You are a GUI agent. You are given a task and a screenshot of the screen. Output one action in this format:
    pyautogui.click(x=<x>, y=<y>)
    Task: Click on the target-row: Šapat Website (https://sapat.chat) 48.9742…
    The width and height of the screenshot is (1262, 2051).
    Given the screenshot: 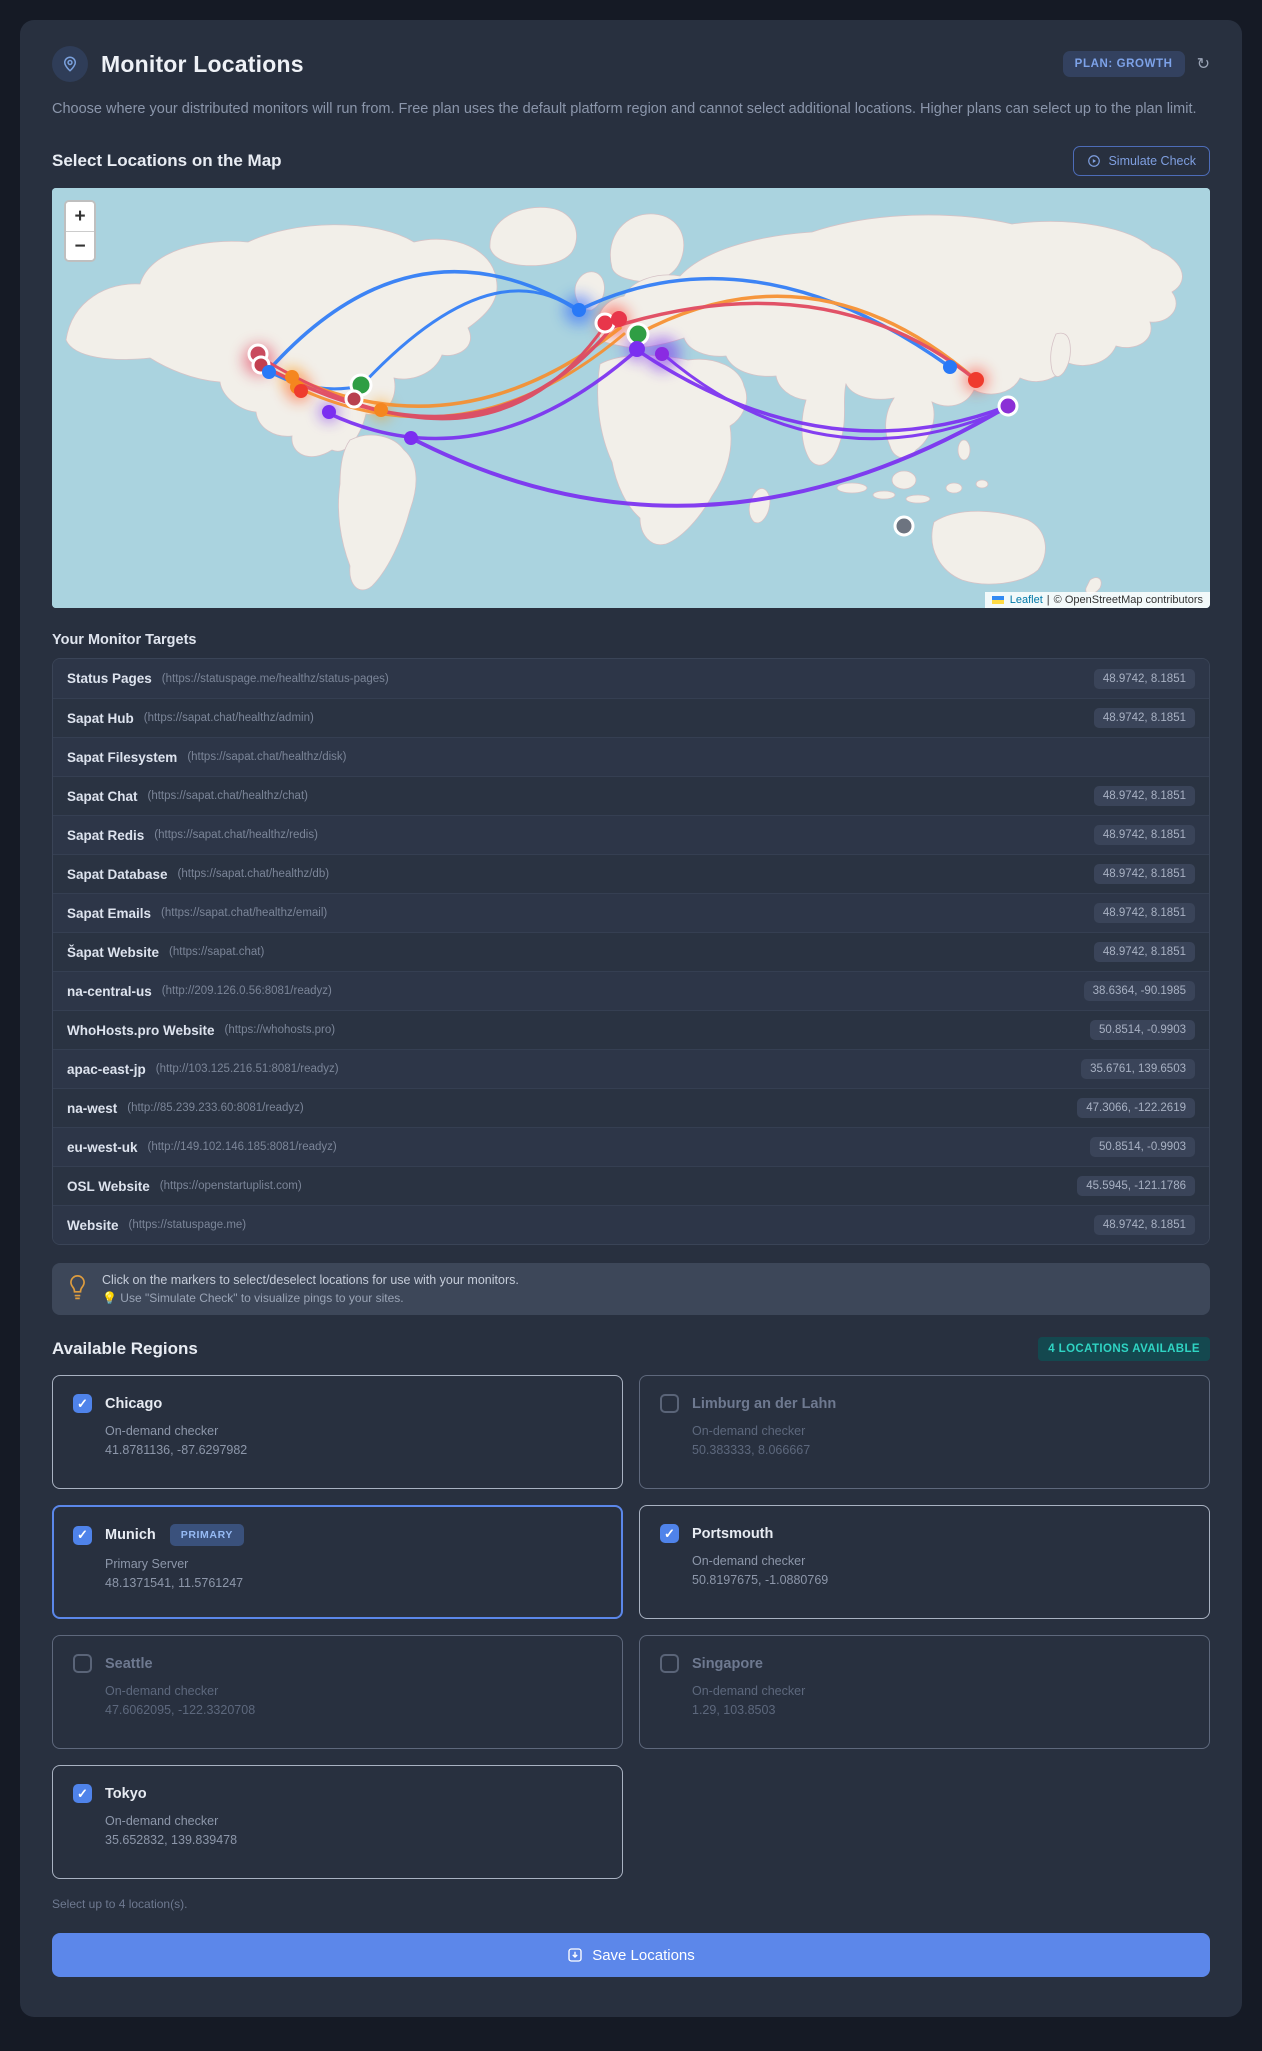 What is the action you would take?
    pyautogui.click(x=631, y=952)
    